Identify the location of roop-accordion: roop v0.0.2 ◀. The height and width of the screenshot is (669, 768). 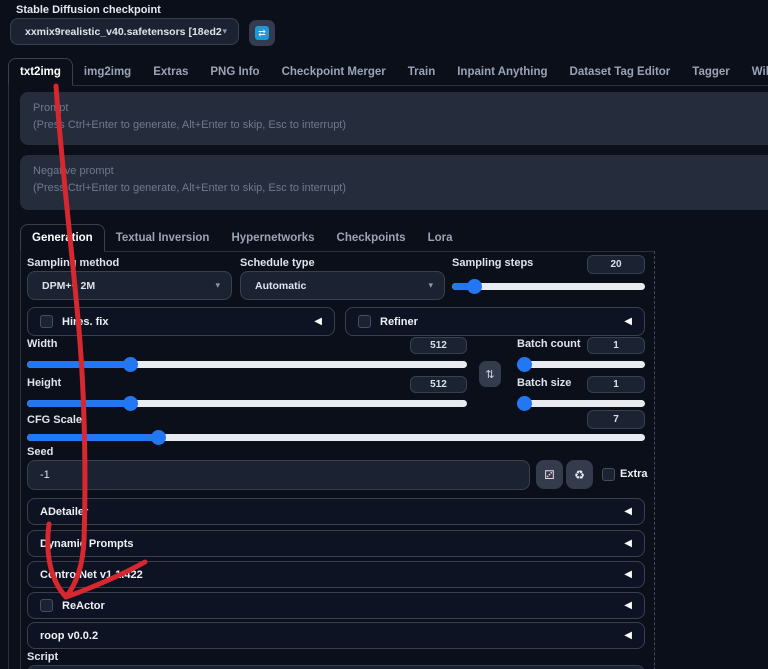
(336, 635).